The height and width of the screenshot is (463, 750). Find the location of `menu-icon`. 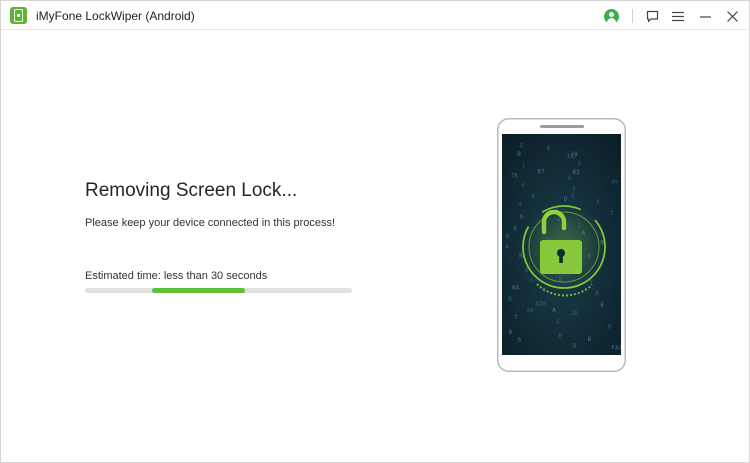

menu-icon is located at coordinates (678, 16).